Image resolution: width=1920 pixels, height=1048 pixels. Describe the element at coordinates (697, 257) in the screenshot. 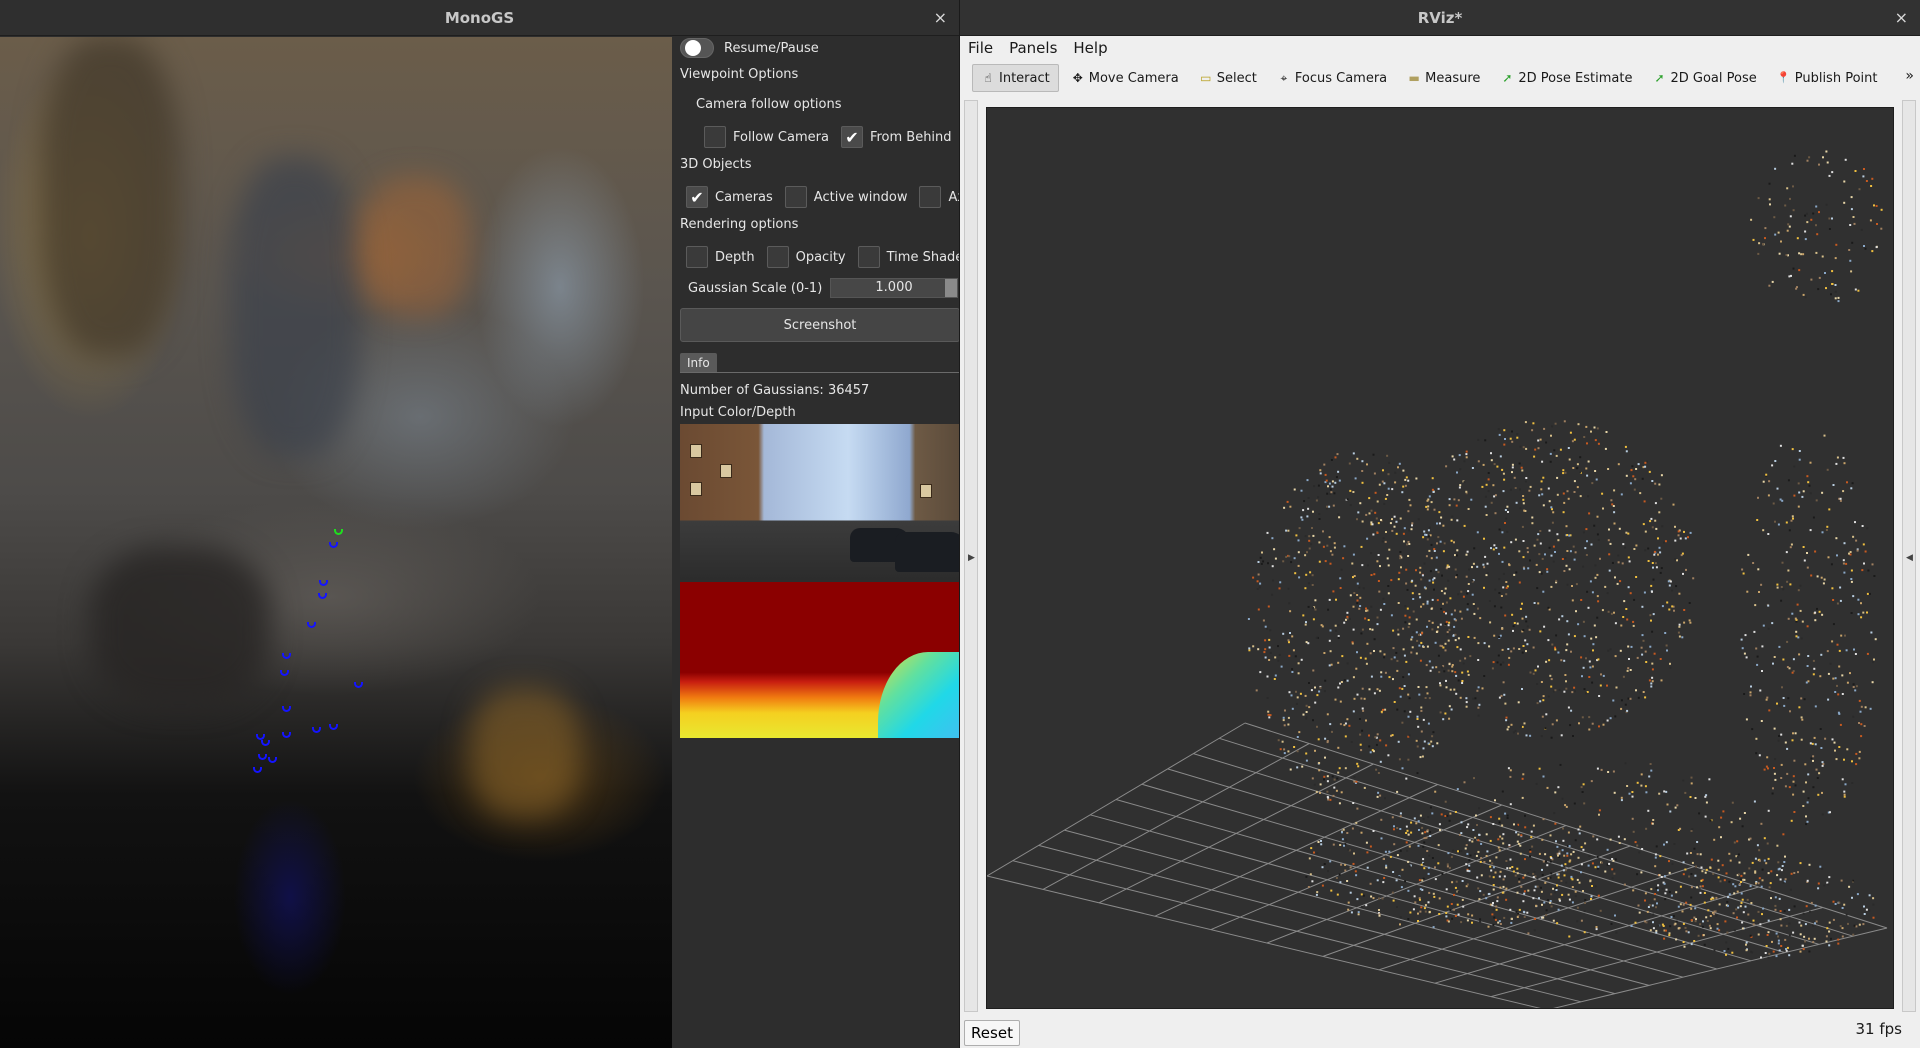

I see `depth-box` at that location.